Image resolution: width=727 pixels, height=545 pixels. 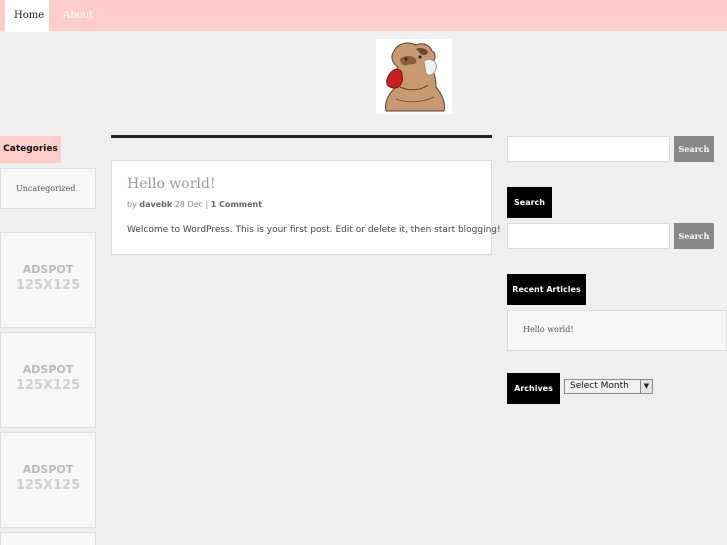 What do you see at coordinates (533, 388) in the screenshot?
I see `archives-heading: Archives` at bounding box center [533, 388].